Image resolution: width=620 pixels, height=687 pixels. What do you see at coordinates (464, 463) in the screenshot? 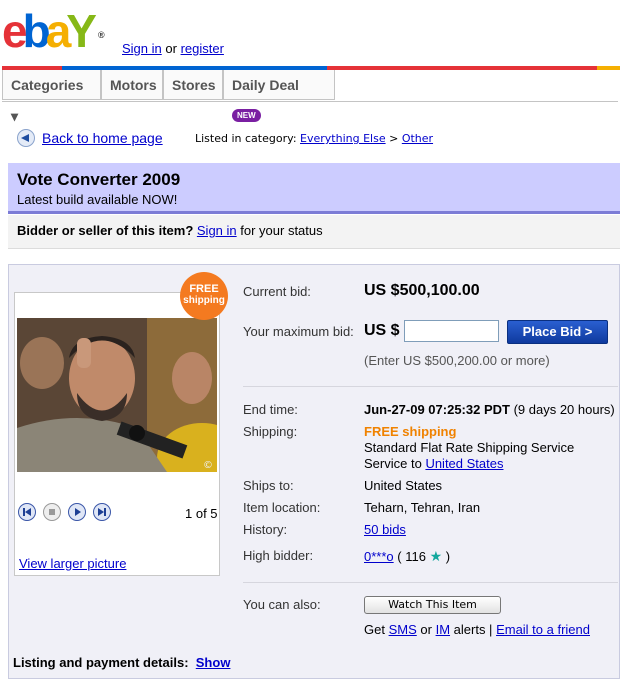
I see `service-country-link: United States` at bounding box center [464, 463].